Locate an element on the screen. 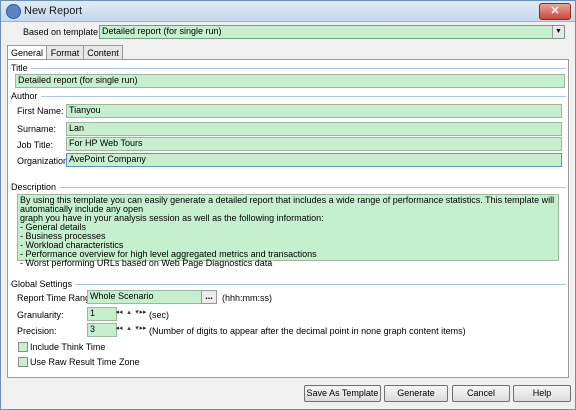  granularity-unit: (sec) is located at coordinates (159, 315).